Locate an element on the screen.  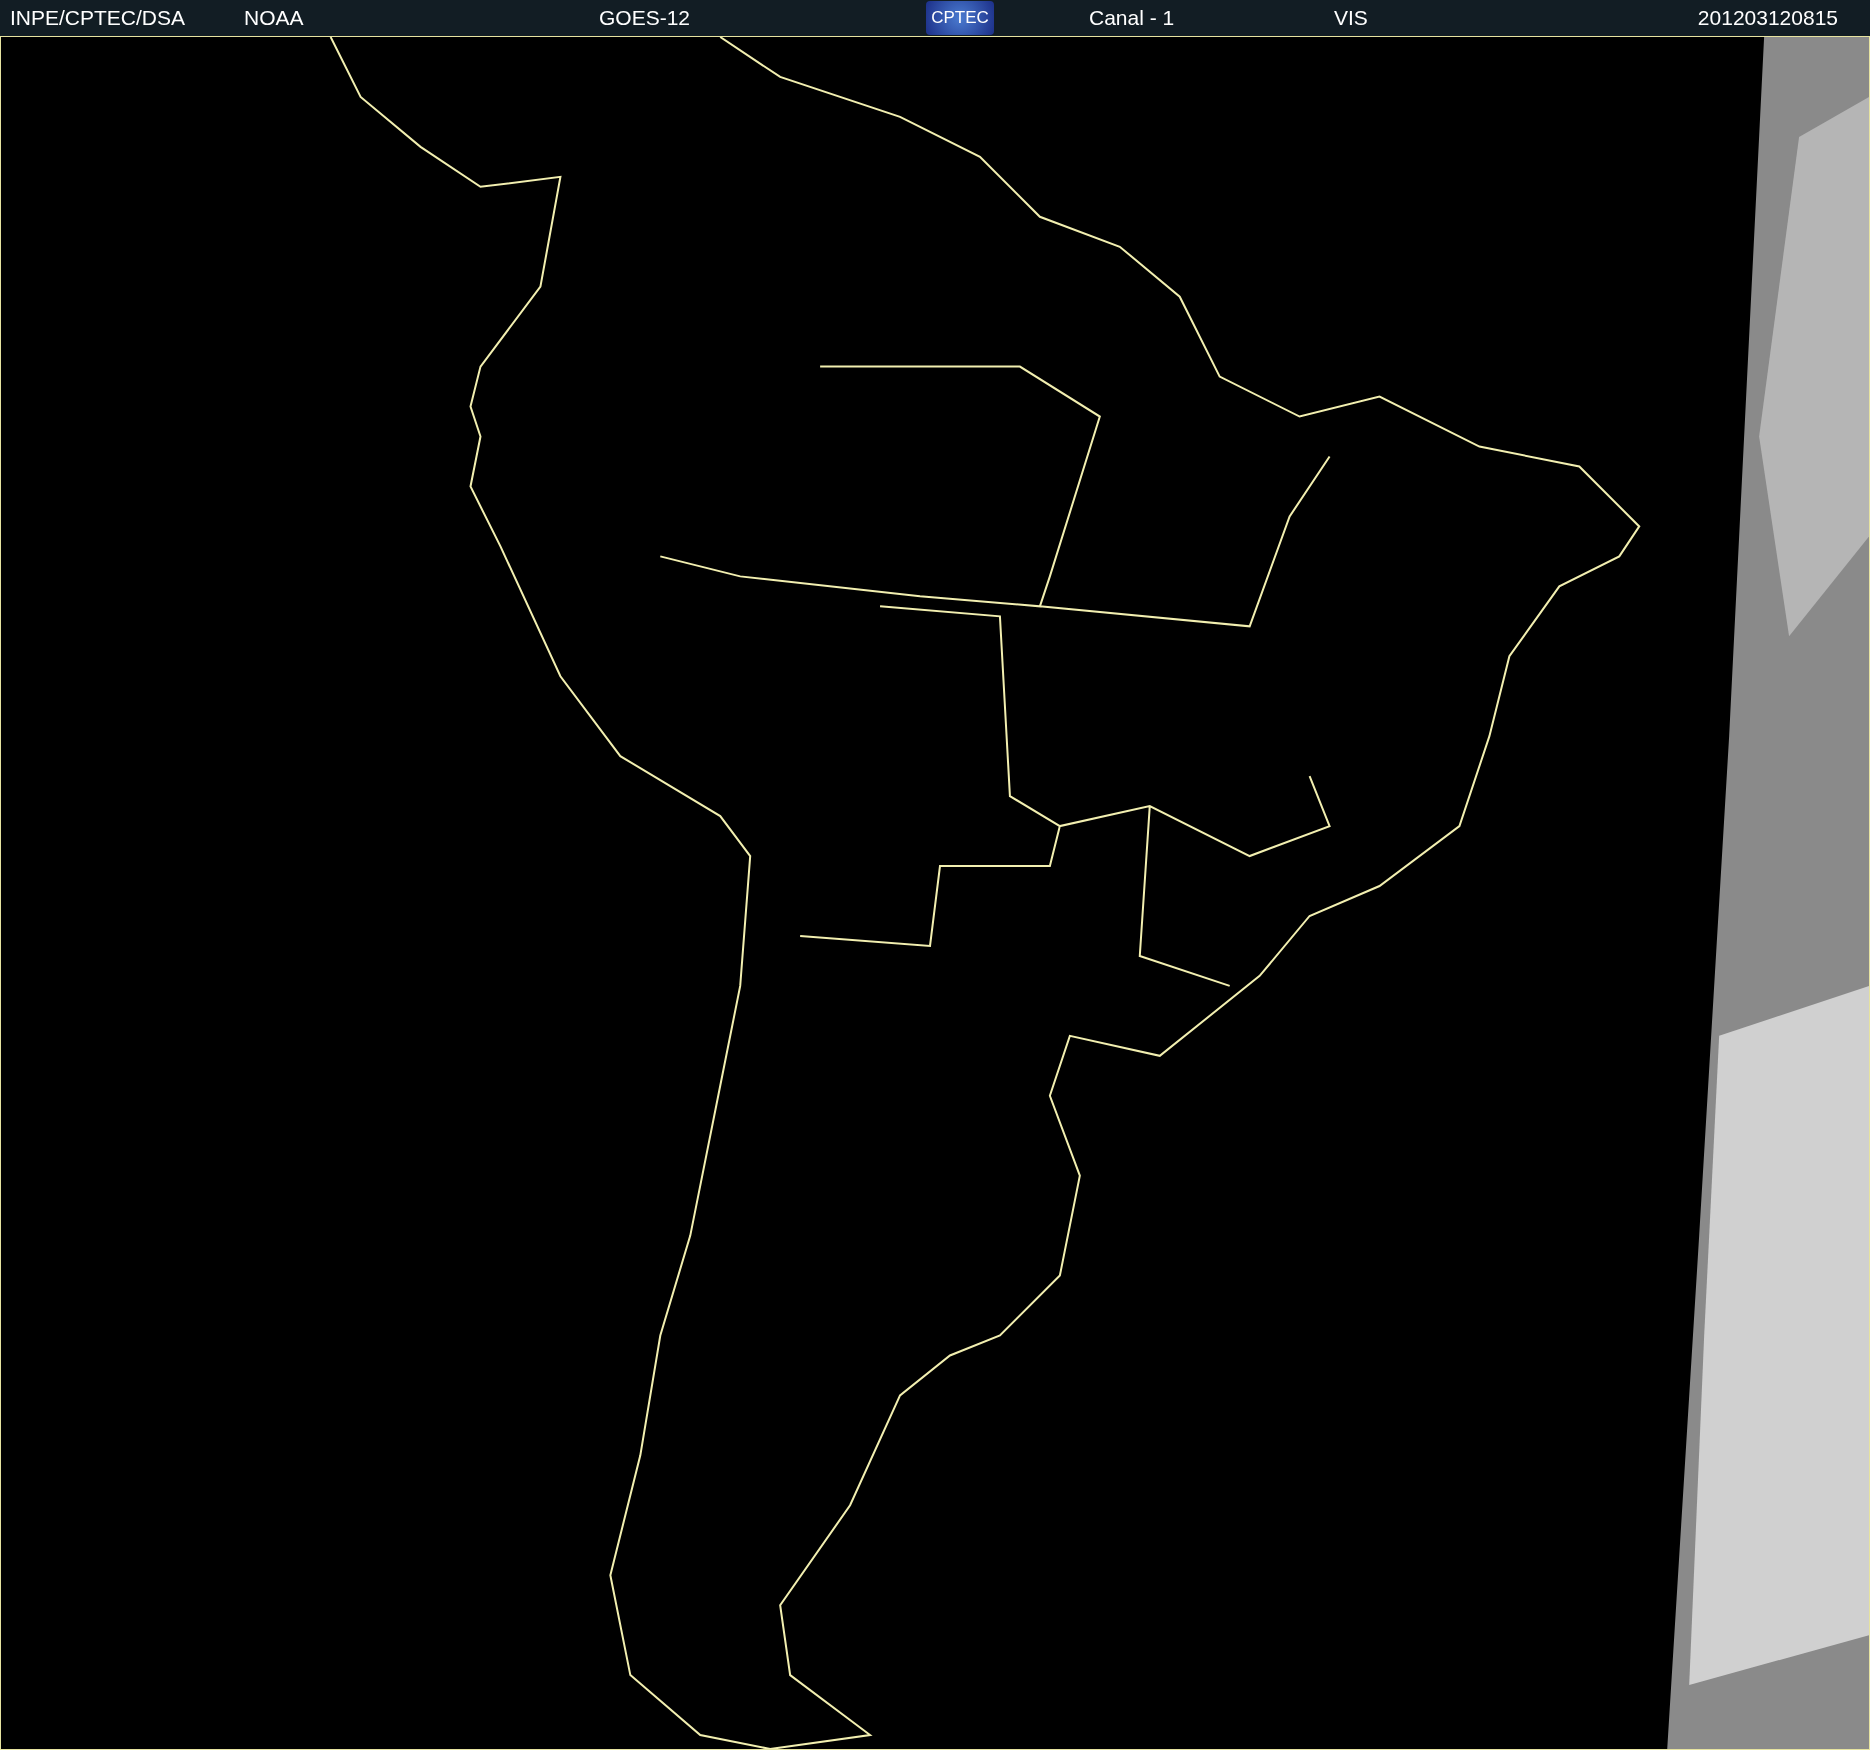
satellite-label: GOES-12 is located at coordinates (645, 18).